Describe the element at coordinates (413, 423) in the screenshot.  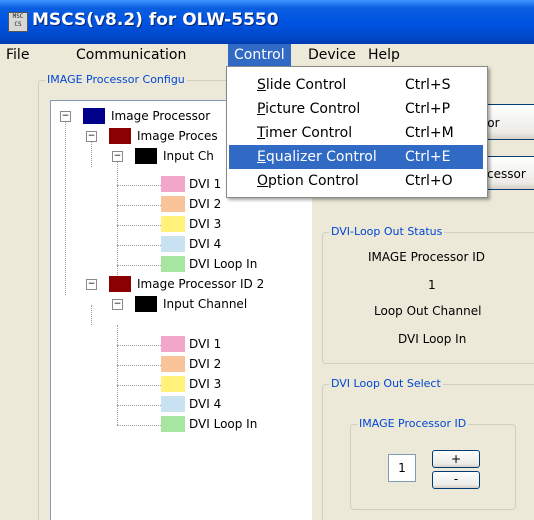
I see `processor-id-select-label: IMAGE Processor ID` at that location.